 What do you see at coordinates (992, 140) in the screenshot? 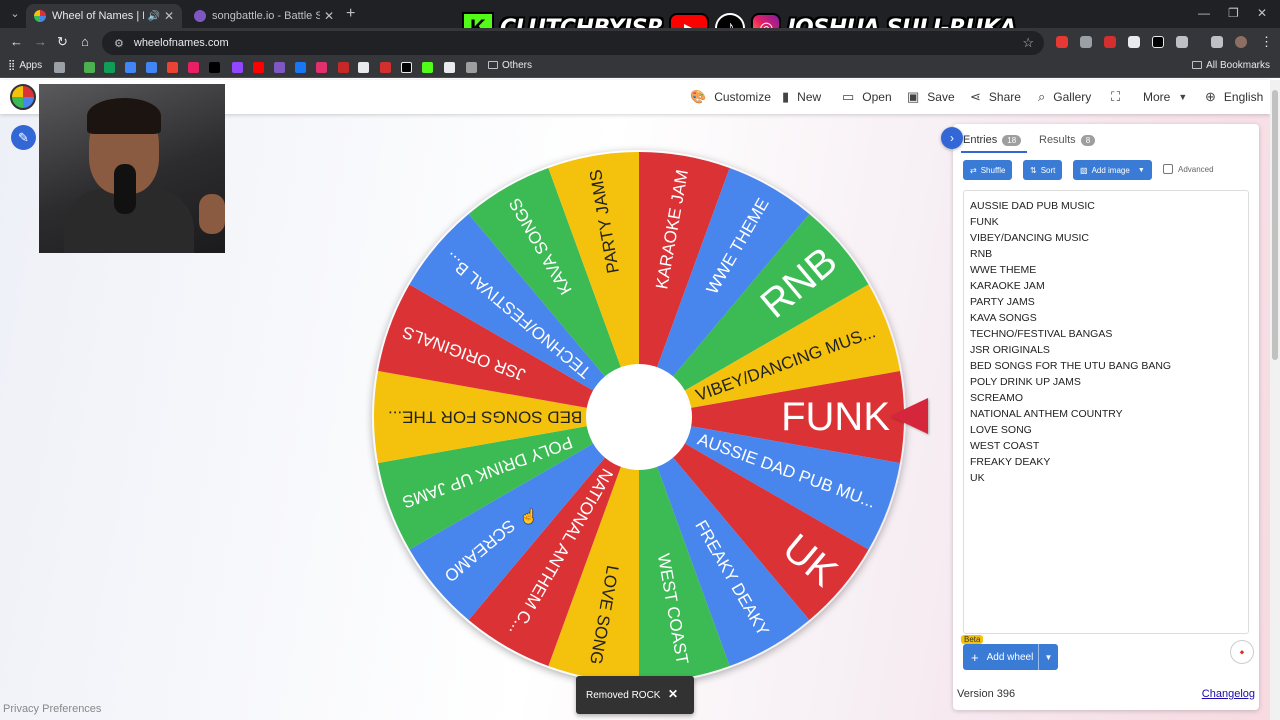
I see `tab-entries: Entries 18` at bounding box center [992, 140].